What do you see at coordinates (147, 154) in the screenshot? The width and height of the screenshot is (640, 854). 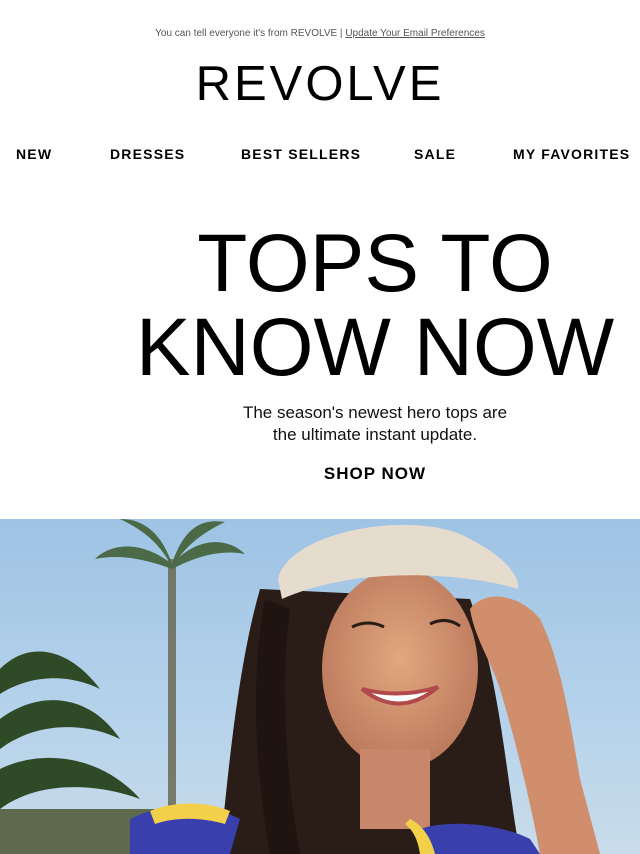 I see `nav-dresses: DRESSES` at bounding box center [147, 154].